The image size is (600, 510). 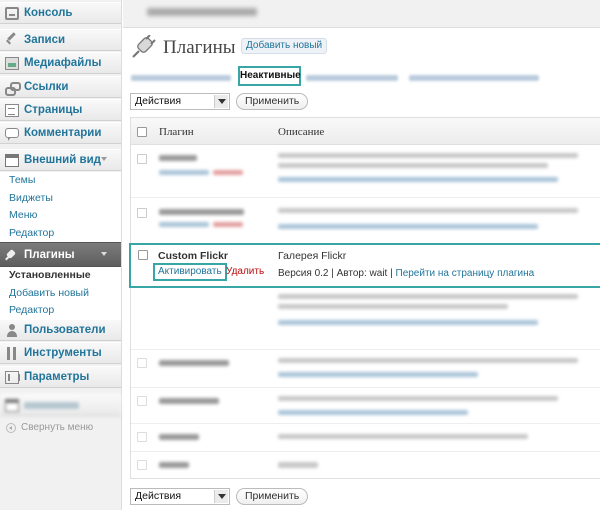 I want to click on blurred-label, so click(x=51, y=405).